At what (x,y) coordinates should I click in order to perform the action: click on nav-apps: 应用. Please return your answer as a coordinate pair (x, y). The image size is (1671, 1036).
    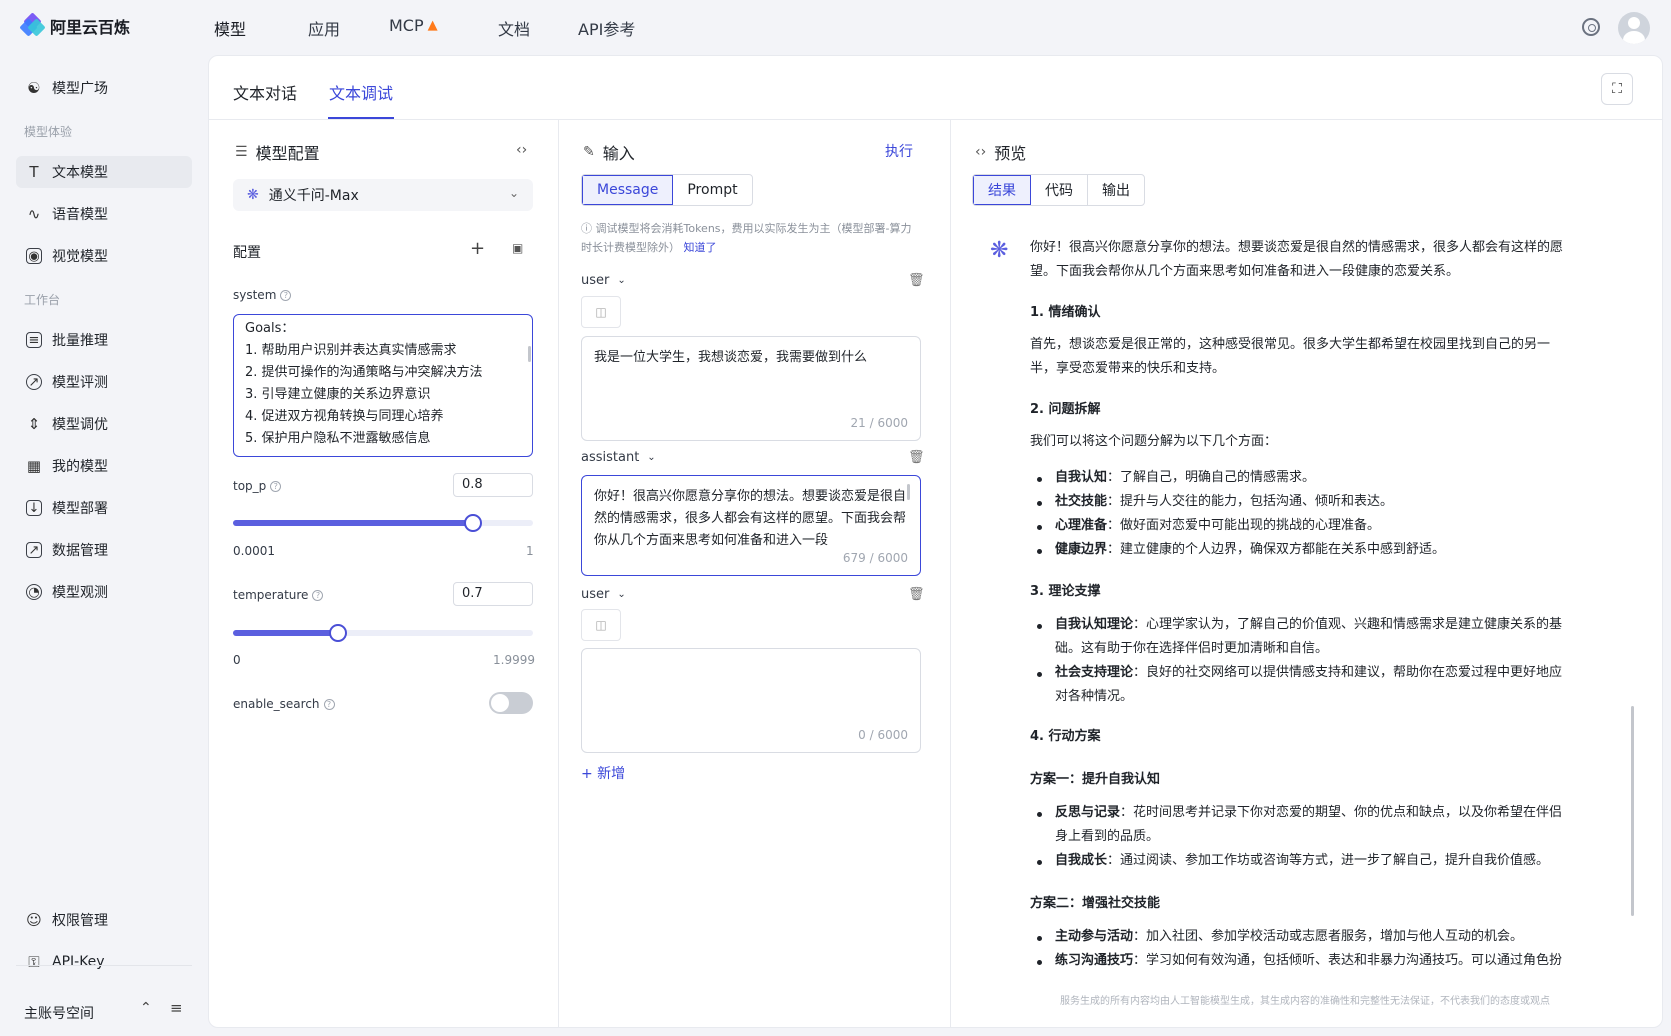
    Looking at the image, I should click on (324, 28).